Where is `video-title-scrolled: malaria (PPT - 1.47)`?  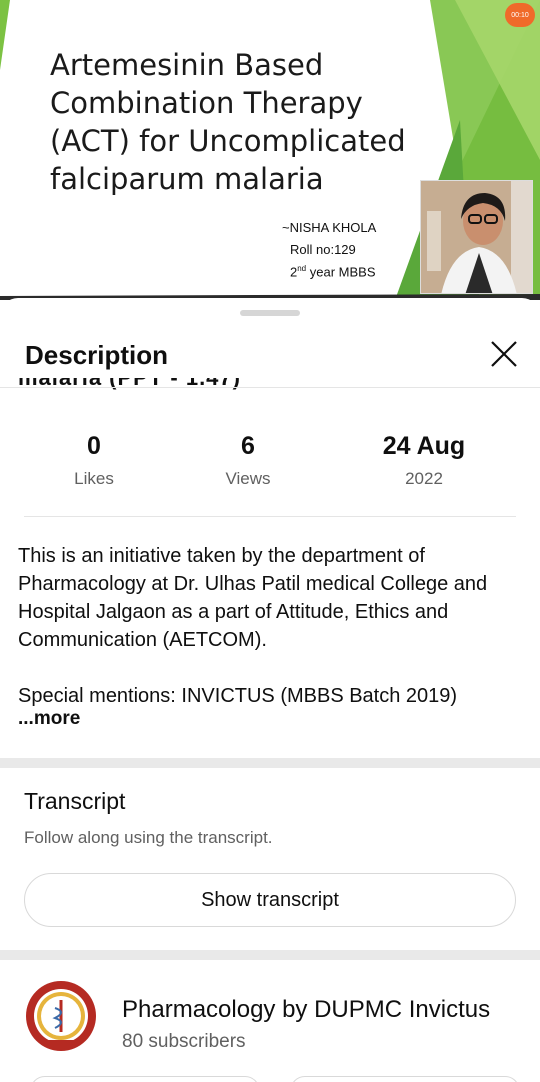
video-title-scrolled: malaria (PPT - 1.47) is located at coordinates (258, 389).